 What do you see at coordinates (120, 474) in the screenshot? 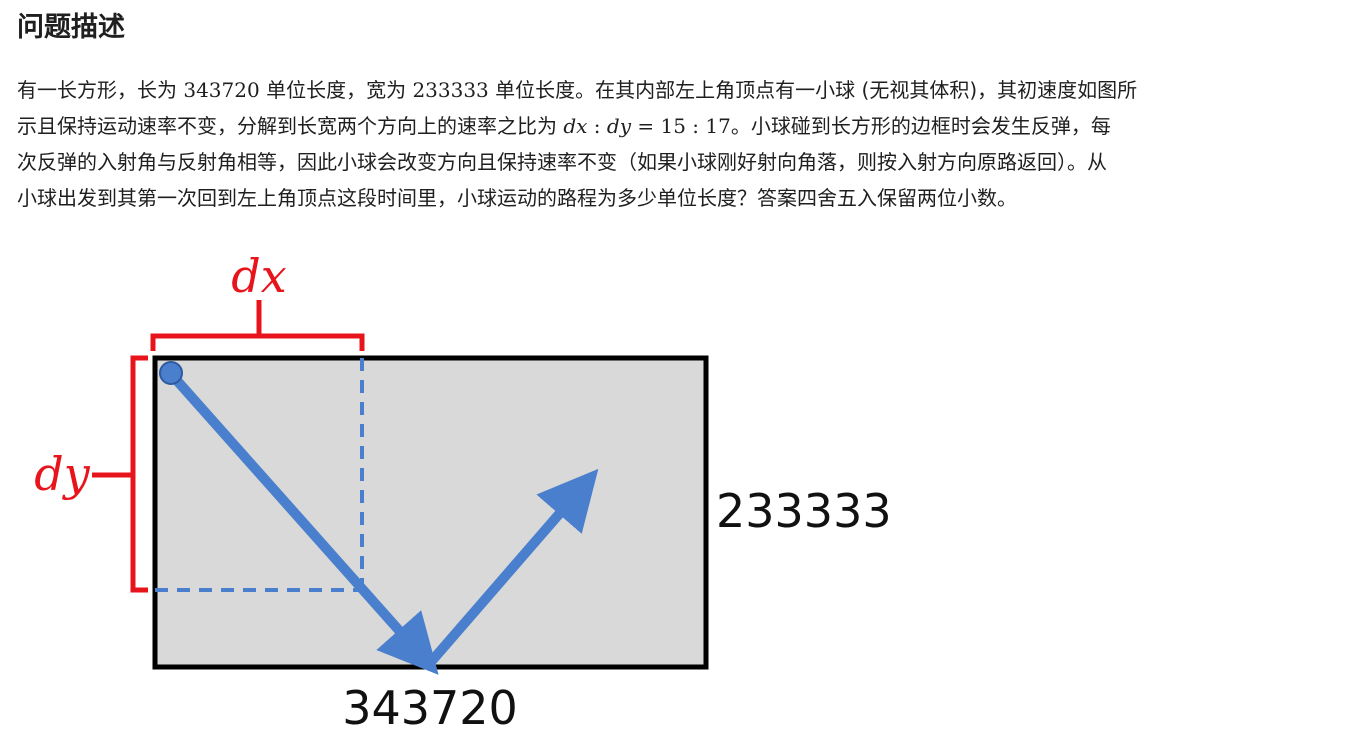
I see `dy-bracket` at bounding box center [120, 474].